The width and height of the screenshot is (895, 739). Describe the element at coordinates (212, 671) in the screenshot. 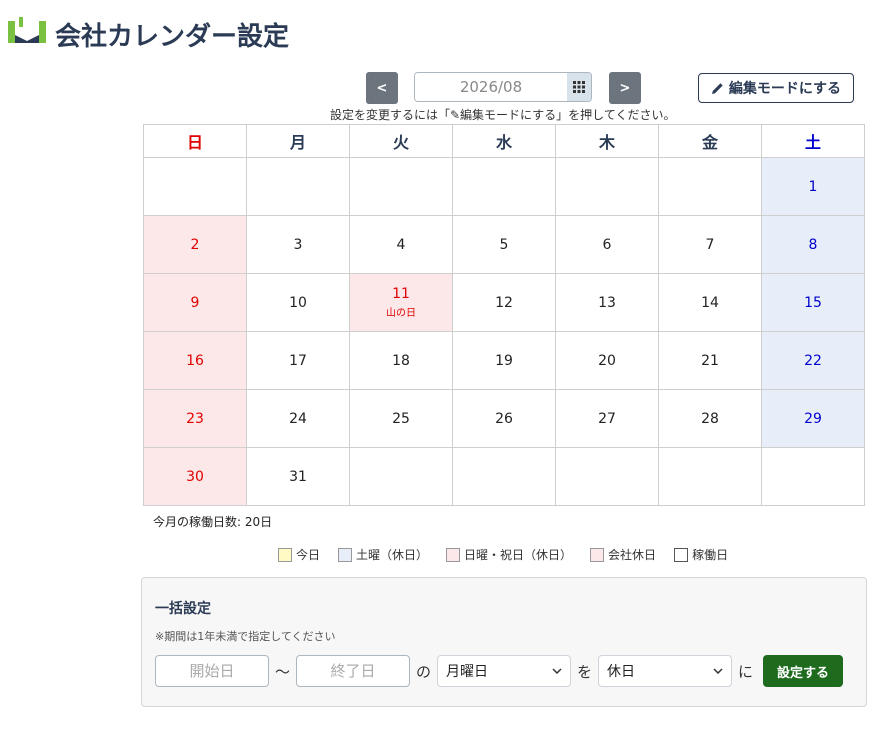

I see `start-date-input` at that location.